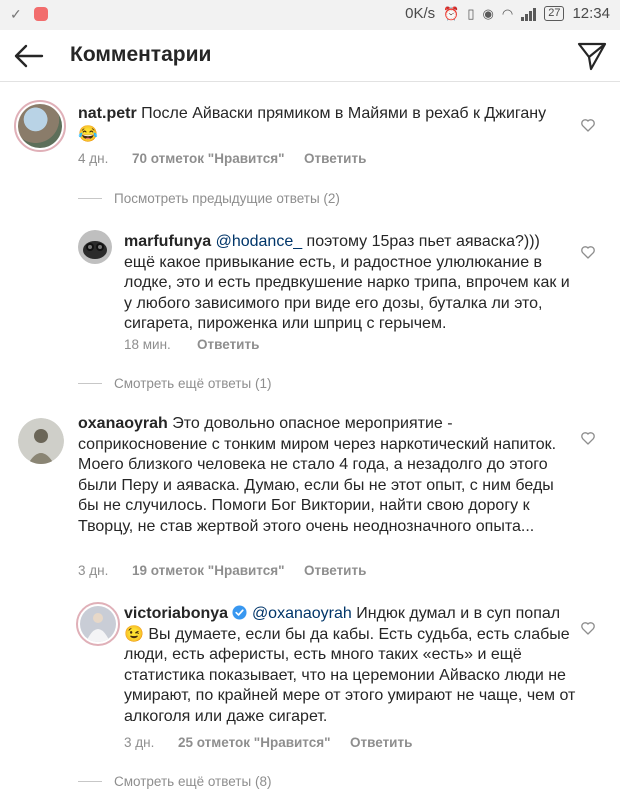 The width and height of the screenshot is (620, 800). Describe the element at coordinates (488, 13) in the screenshot. I see `eye-icon: ◉` at that location.